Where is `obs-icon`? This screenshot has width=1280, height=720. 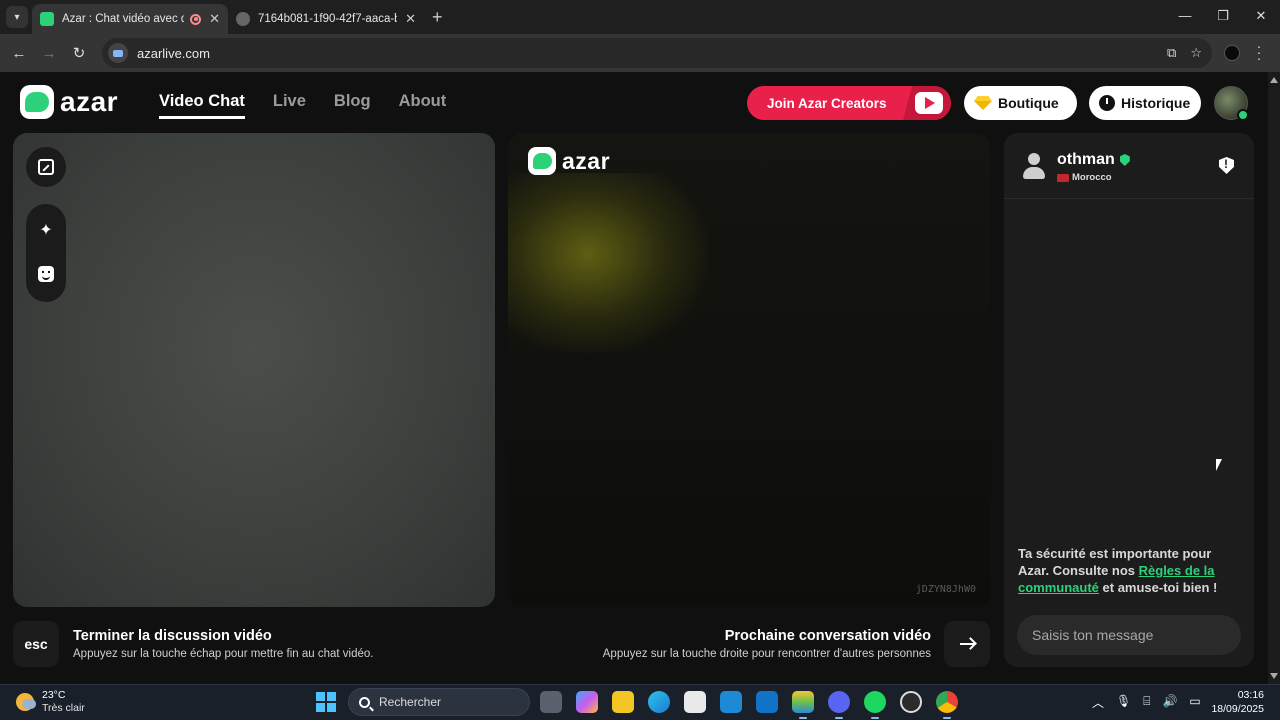 obs-icon is located at coordinates (911, 702).